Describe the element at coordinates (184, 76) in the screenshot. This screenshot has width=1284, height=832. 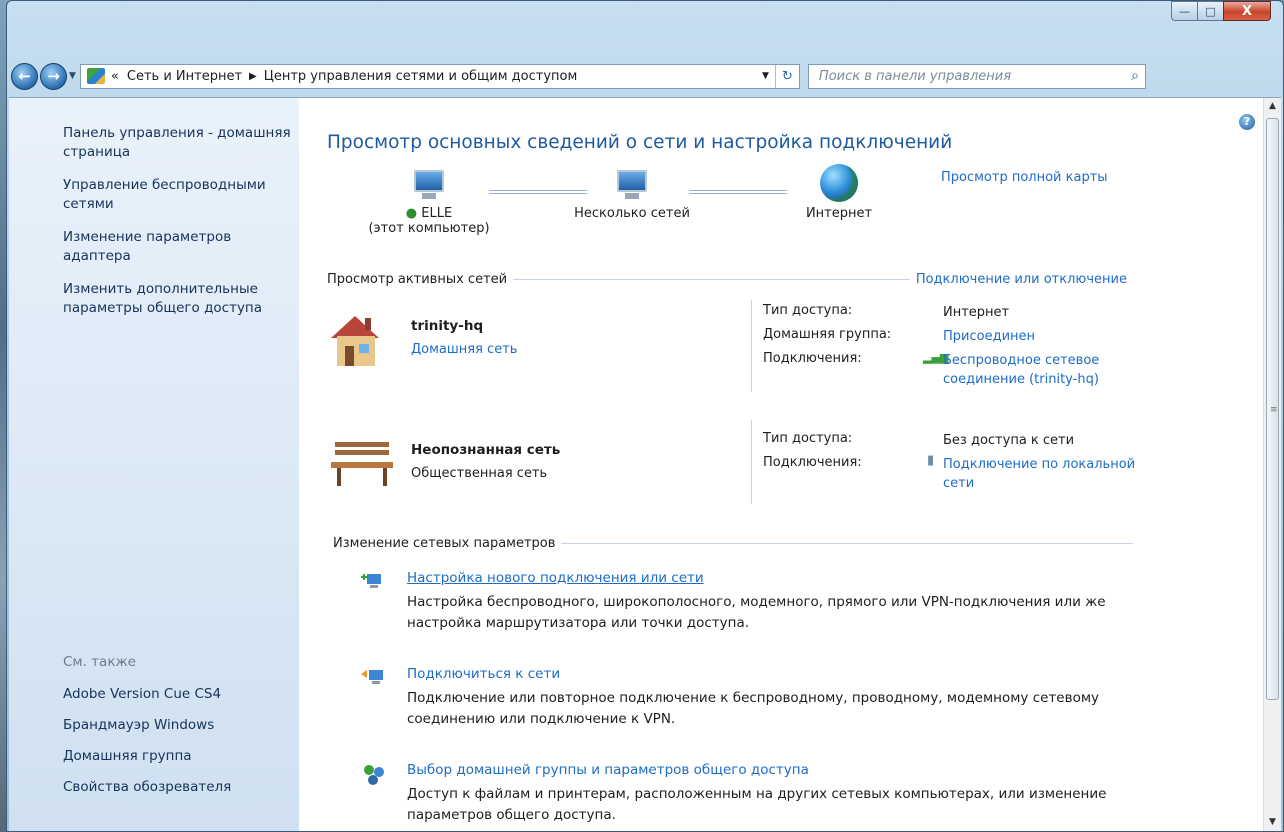
I see `breadcrumb-network-internet: Сеть и Интернет` at that location.